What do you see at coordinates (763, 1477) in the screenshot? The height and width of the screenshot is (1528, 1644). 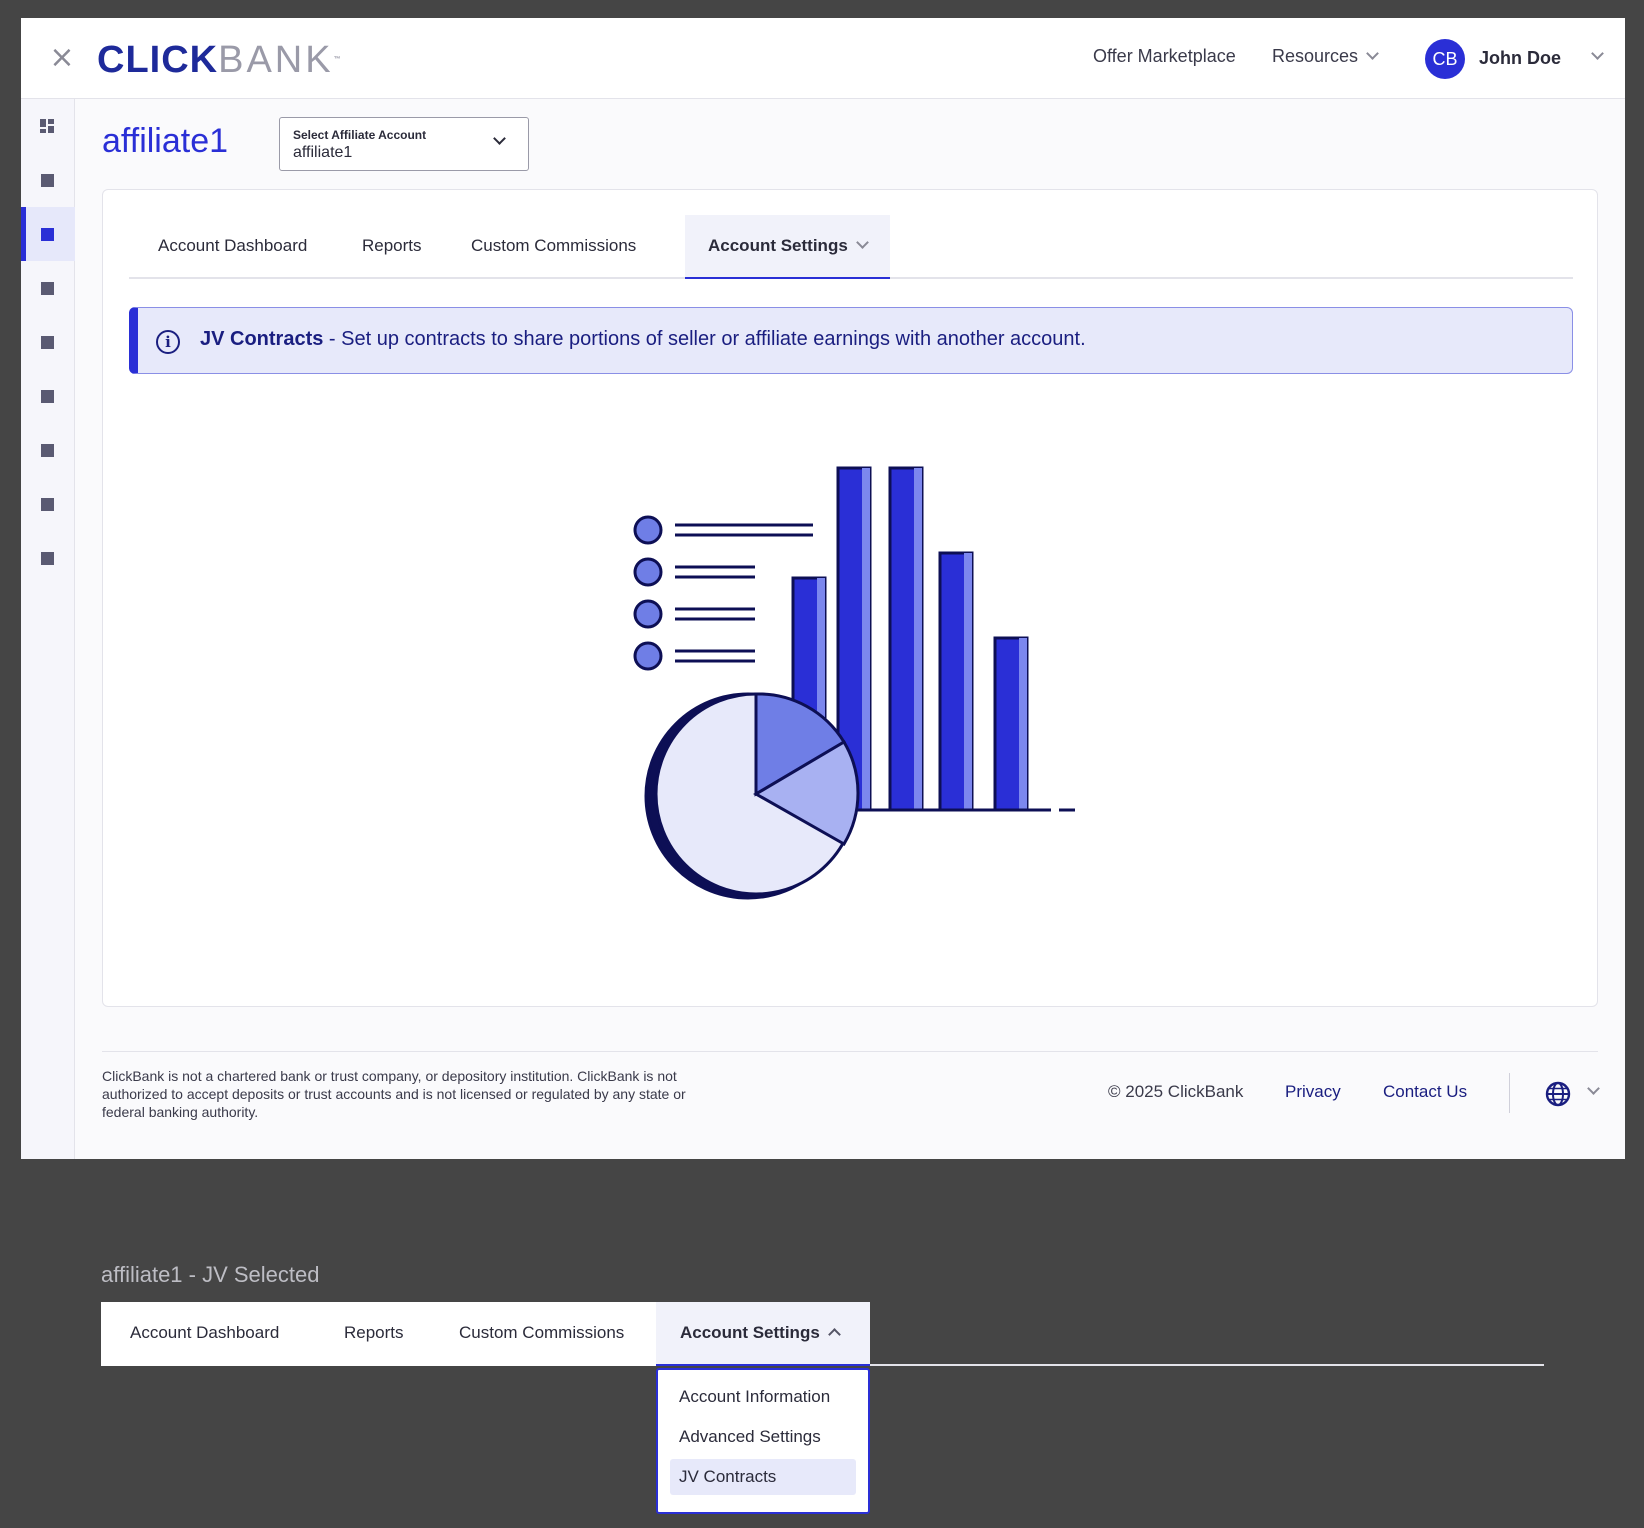 I see `menu-item-jv-contracts: JV Contracts` at bounding box center [763, 1477].